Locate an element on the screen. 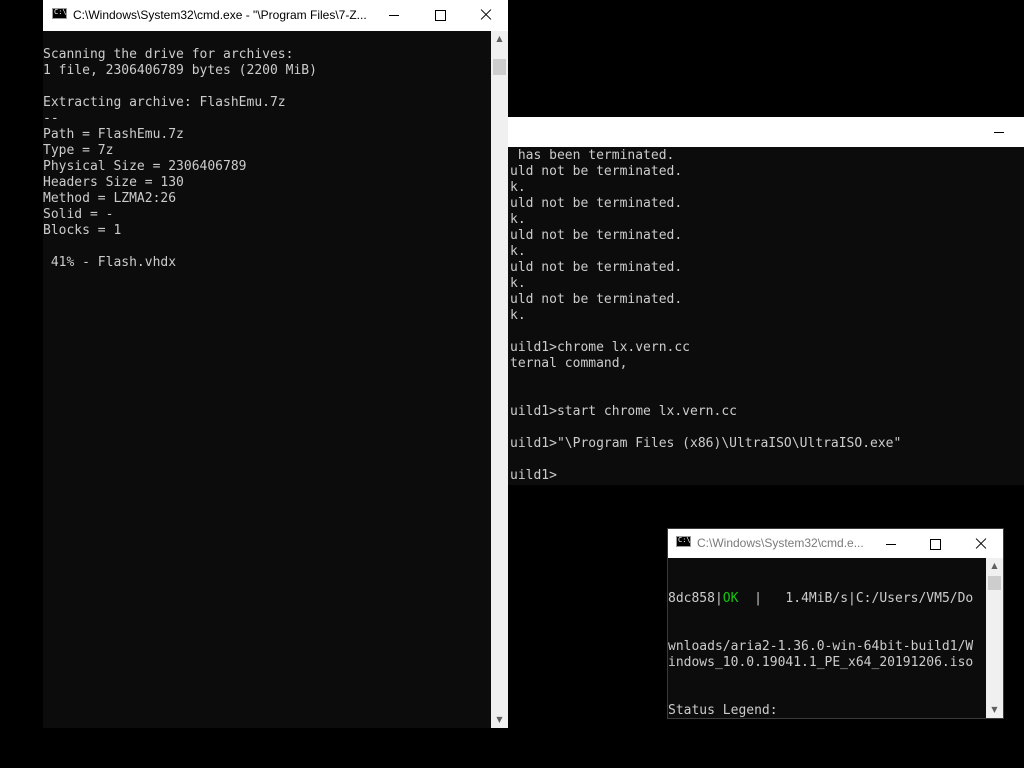  console-line: uild1>chrome lx.vern.cc is located at coordinates (600, 347).